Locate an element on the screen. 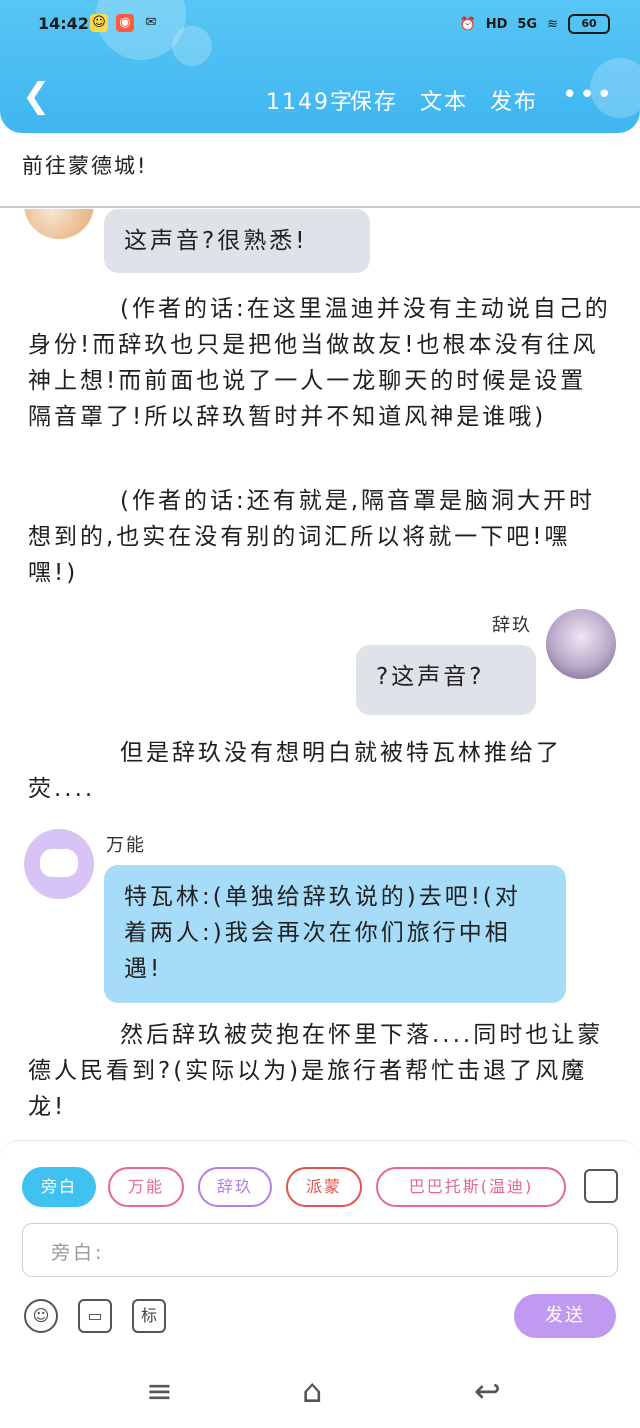 Image resolution: width=640 pixels, height=1428 pixels. back-icon: ❮ is located at coordinates (36, 96).